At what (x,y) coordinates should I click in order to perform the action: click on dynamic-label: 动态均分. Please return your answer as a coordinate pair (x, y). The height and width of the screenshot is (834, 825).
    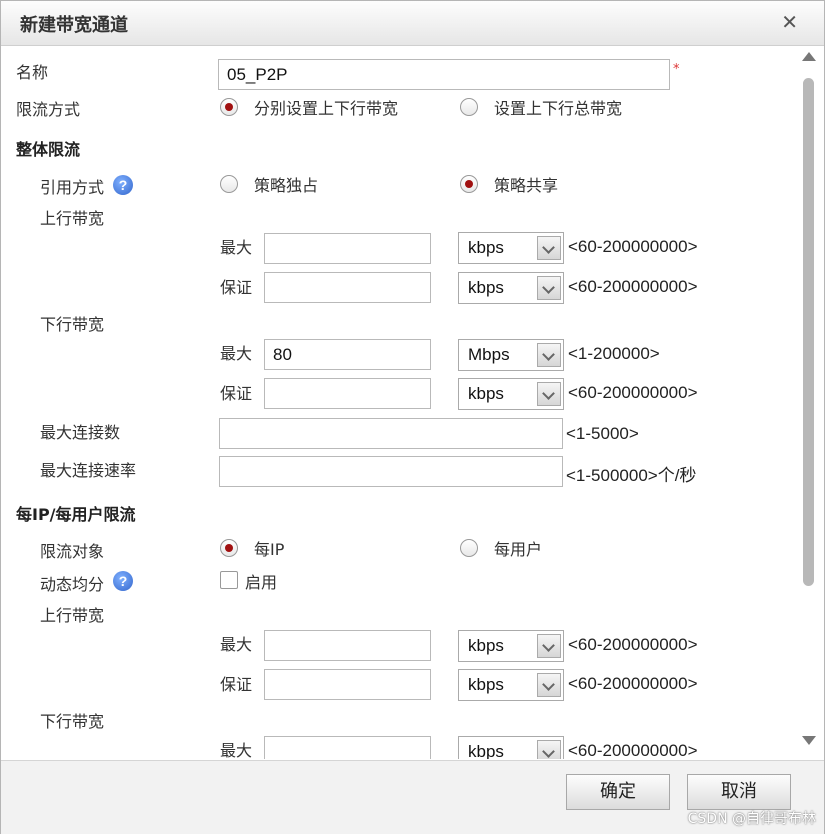
    Looking at the image, I should click on (72, 584).